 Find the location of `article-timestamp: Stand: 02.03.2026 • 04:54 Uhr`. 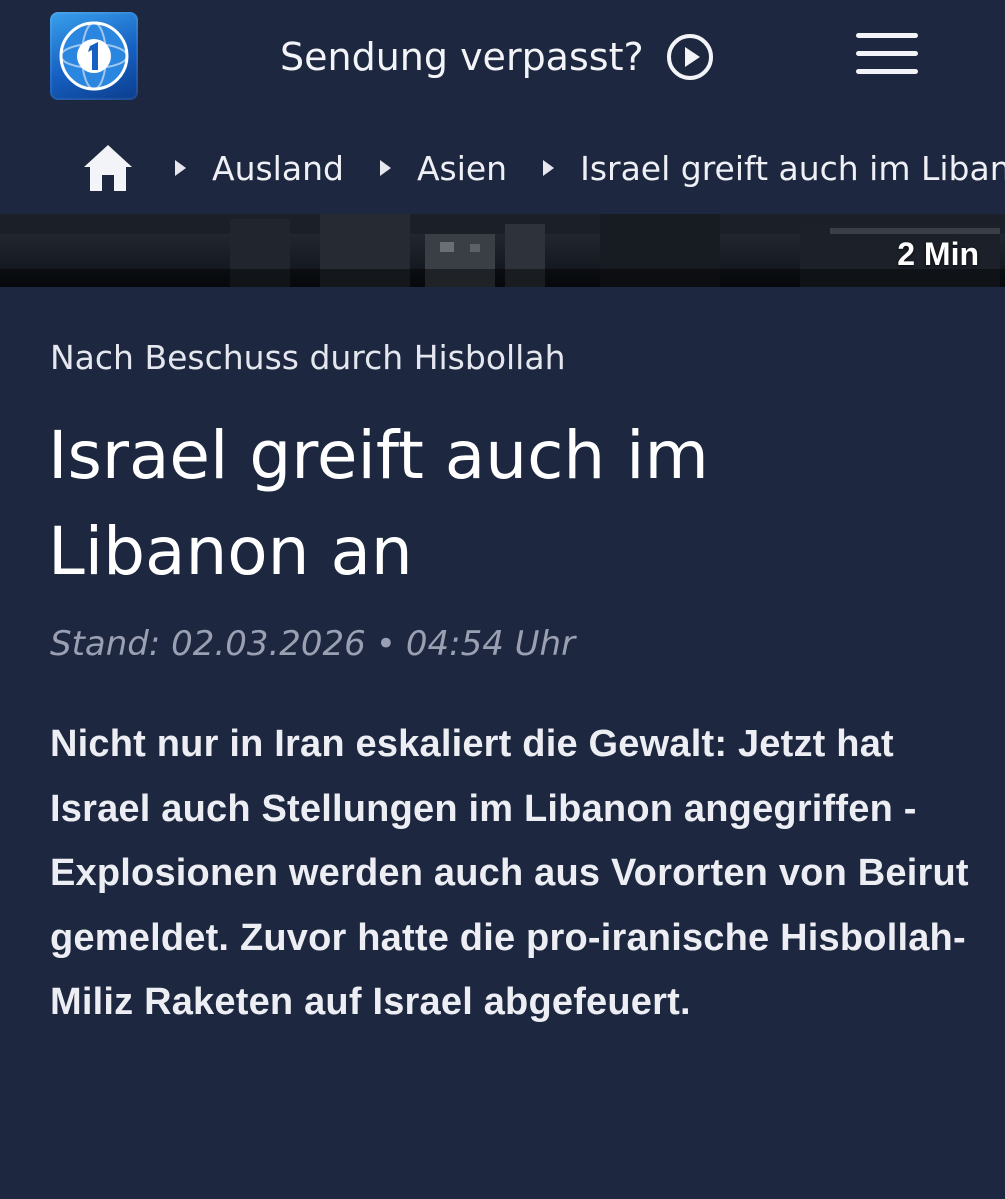

article-timestamp: Stand: 02.03.2026 • 04:54 Uhr is located at coordinates (312, 644).